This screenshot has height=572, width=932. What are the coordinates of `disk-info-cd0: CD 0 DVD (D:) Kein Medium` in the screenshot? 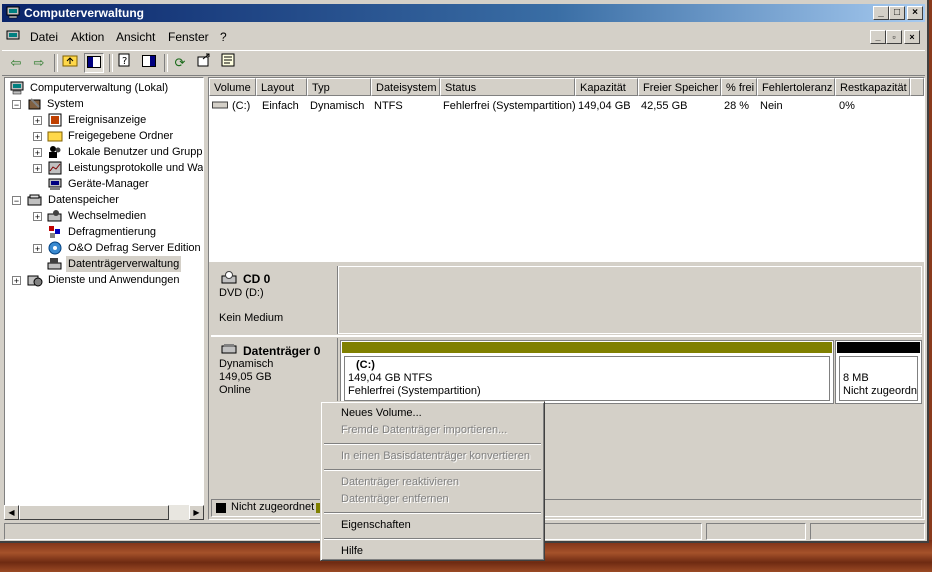 It's located at (274, 300).